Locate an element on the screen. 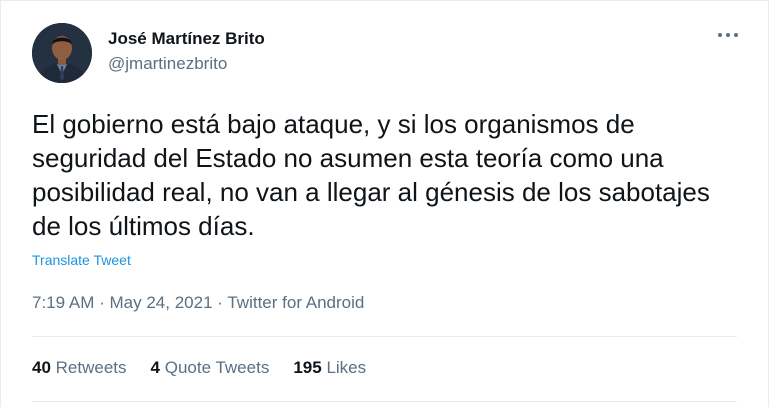 The width and height of the screenshot is (769, 408). avatar-image is located at coordinates (62, 53).